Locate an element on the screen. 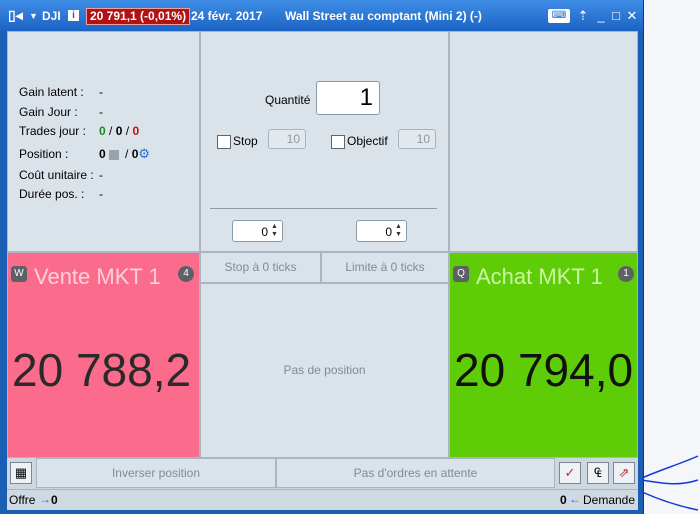  pin-icon: ⇡ is located at coordinates (583, 16).